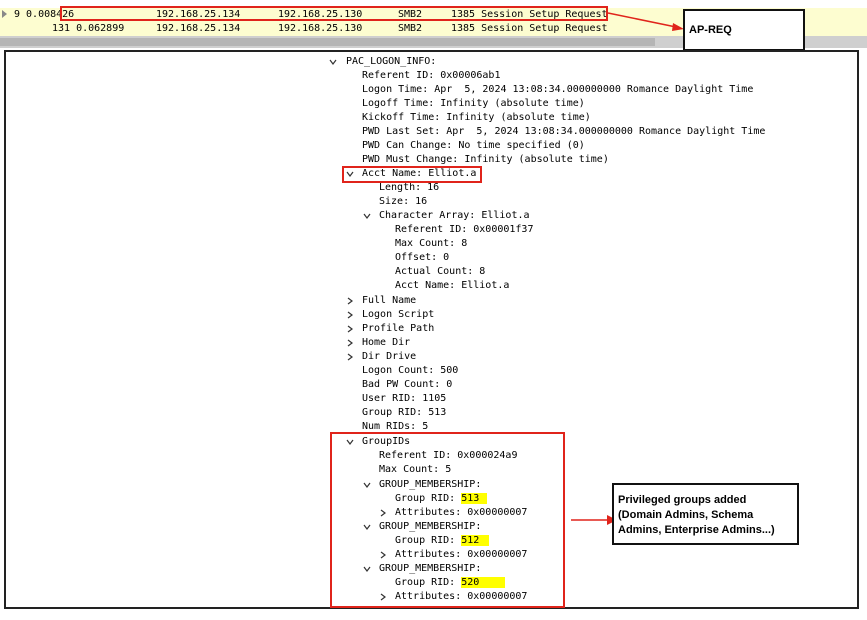 This screenshot has width=867, height=620. Describe the element at coordinates (412, 174) in the screenshot. I see `acct-name-highlight-box` at that location.